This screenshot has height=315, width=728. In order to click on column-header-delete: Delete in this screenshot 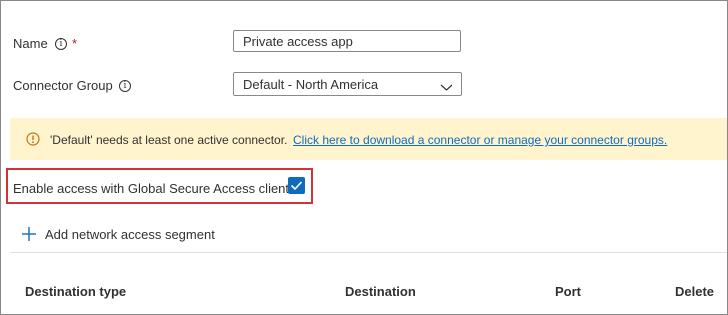, I will do `click(695, 291)`.